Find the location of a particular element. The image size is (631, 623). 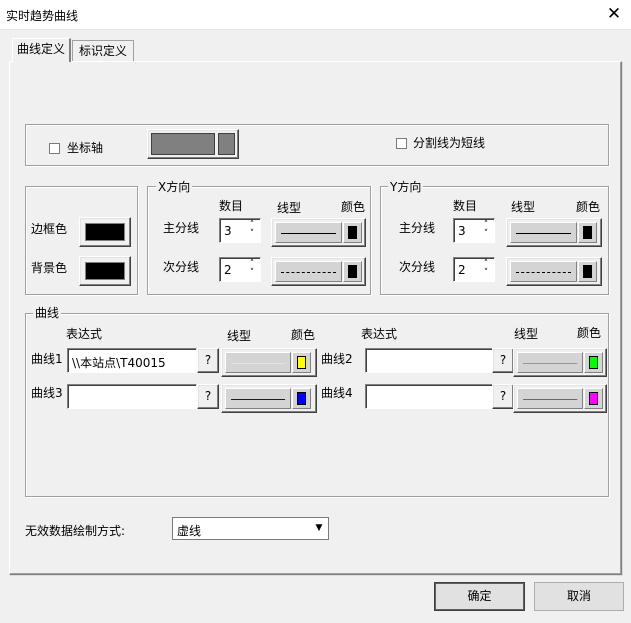

y-minor-color-swatch is located at coordinates (587, 271).